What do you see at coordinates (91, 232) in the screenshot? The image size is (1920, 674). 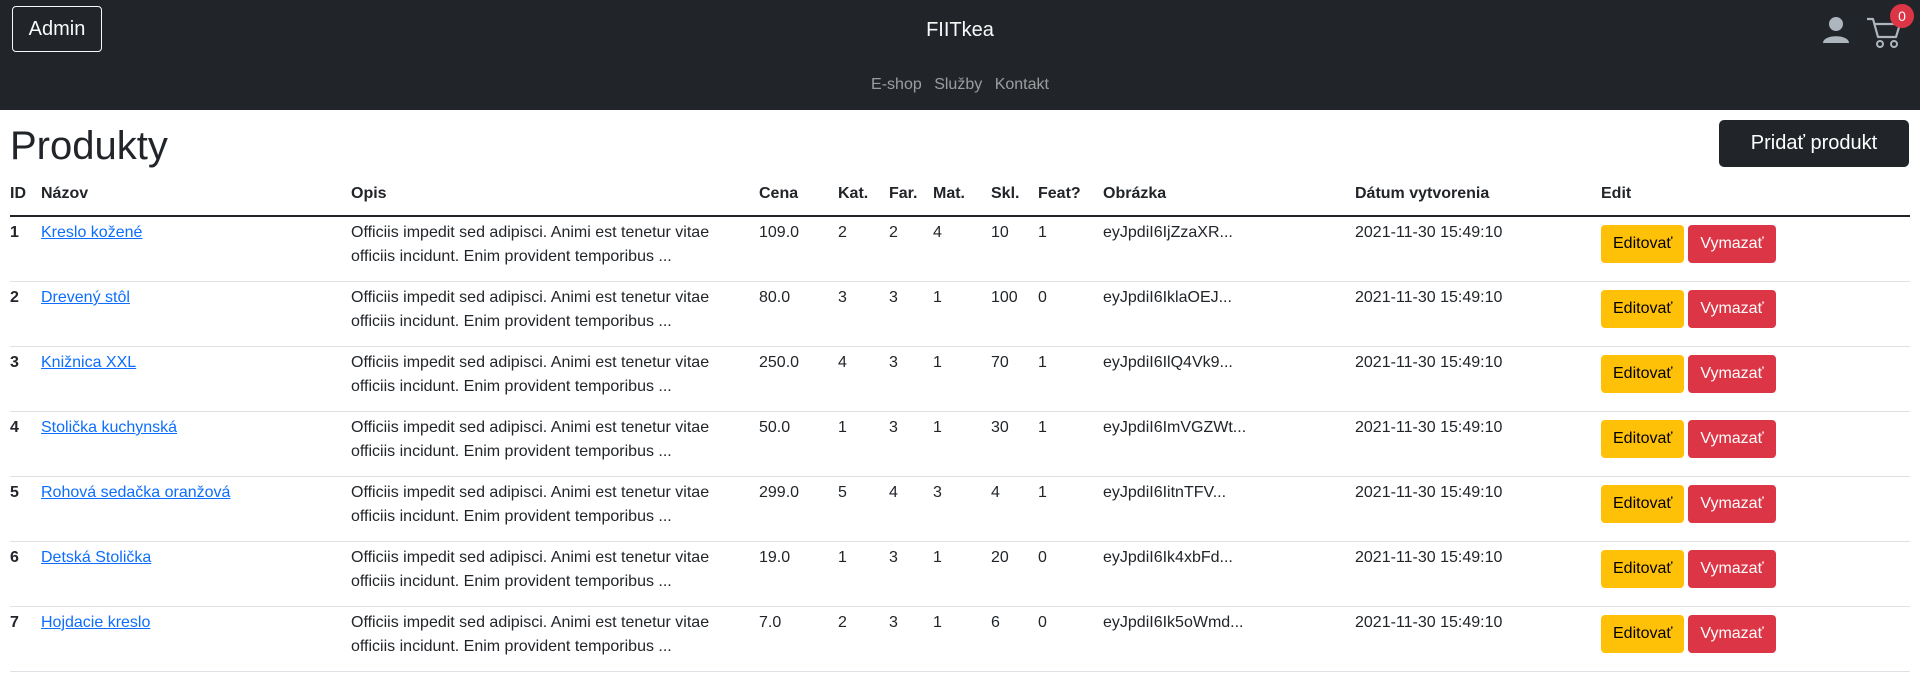 I see `product-name-link: Kreslo kožené` at bounding box center [91, 232].